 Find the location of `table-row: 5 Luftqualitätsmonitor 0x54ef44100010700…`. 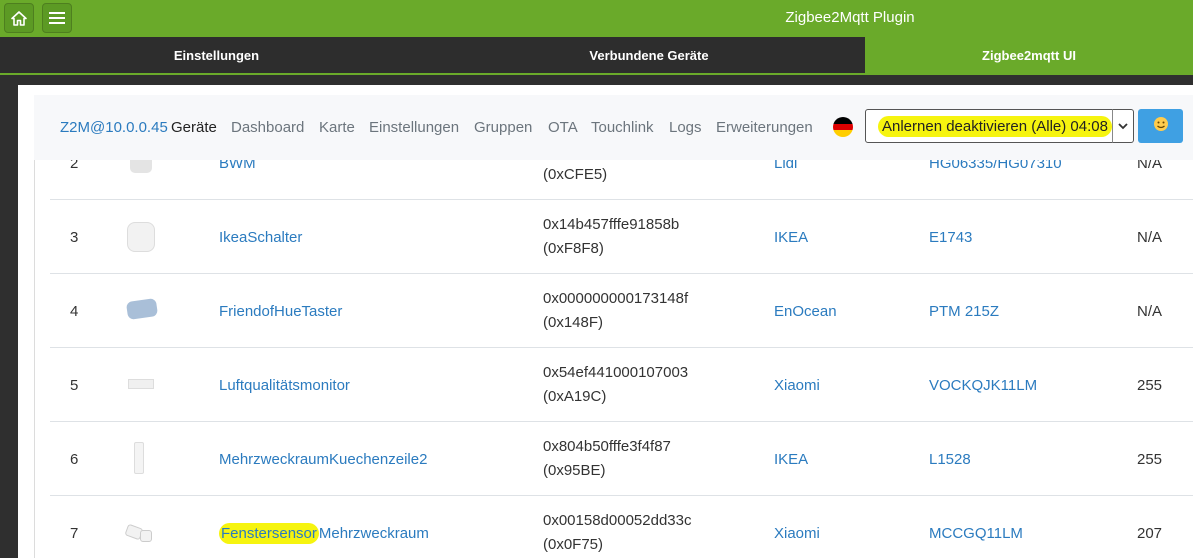

table-row: 5 Luftqualitätsmonitor 0x54ef44100010700… is located at coordinates (621, 385).